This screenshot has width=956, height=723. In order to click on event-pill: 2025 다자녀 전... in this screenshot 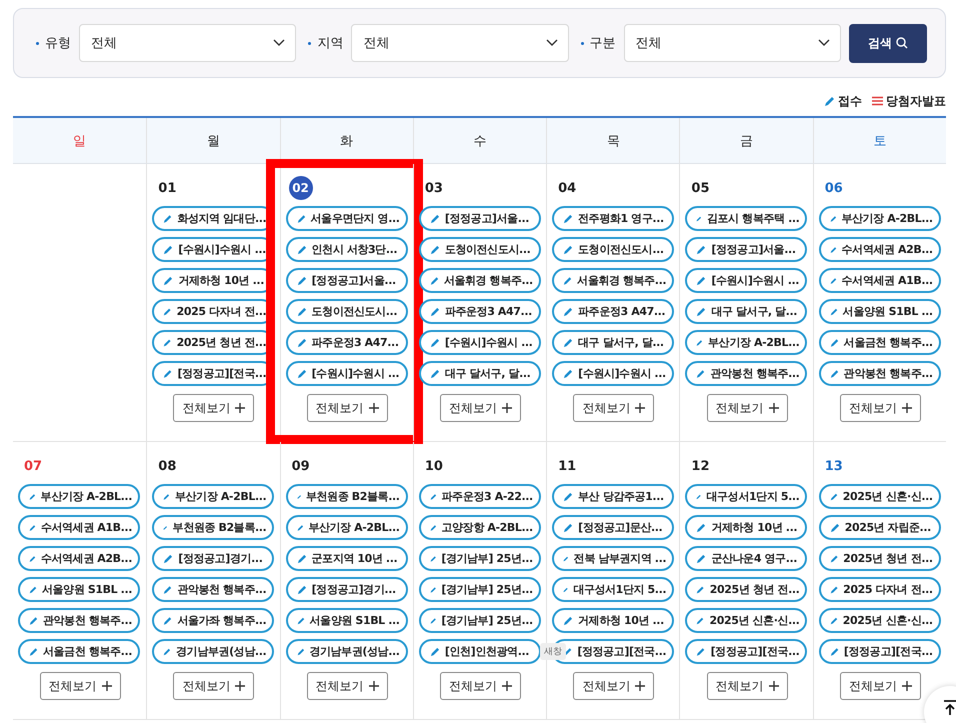, I will do `click(879, 589)`.